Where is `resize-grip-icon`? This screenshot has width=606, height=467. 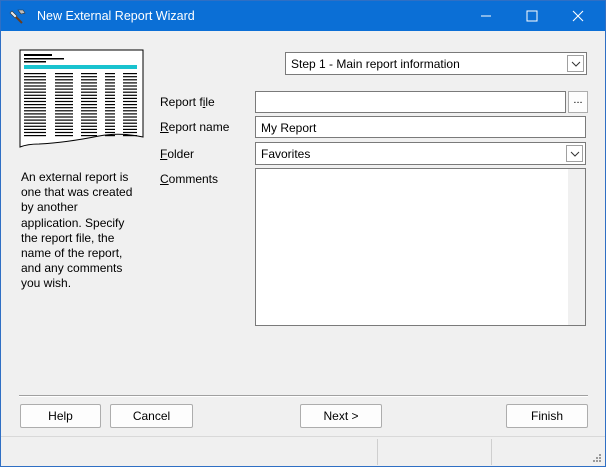
resize-grip-icon is located at coordinates (597, 458).